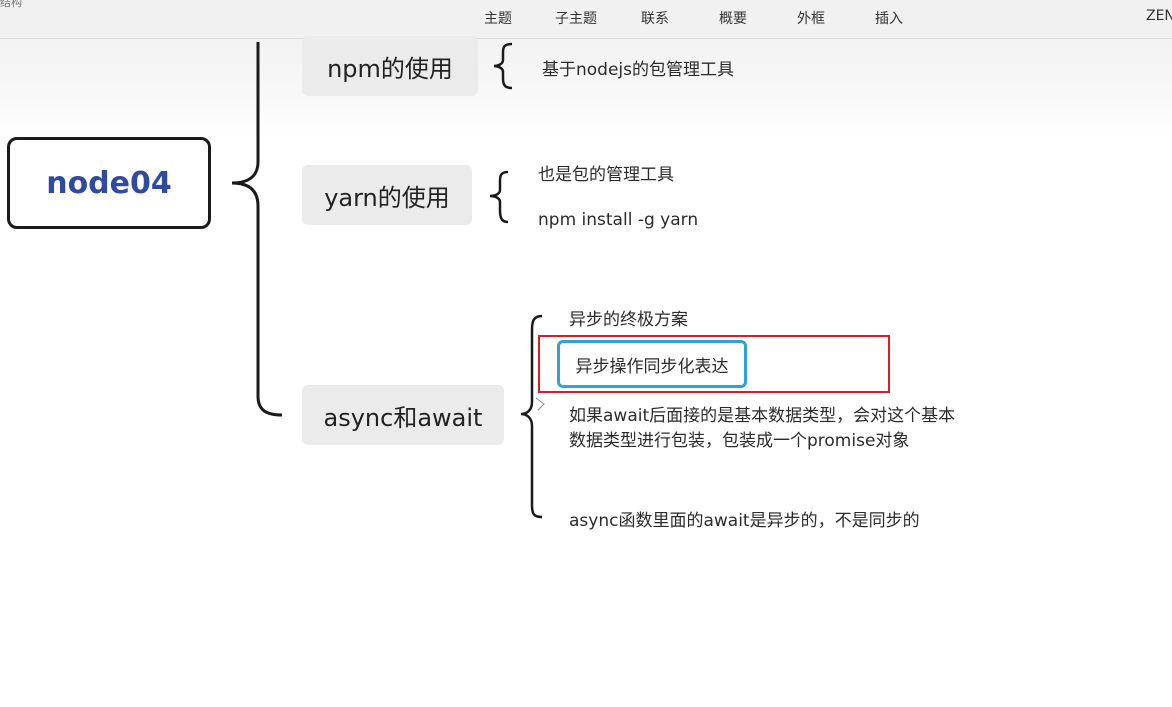  I want to click on topic-npm-label: npm的使用, so click(390, 68).